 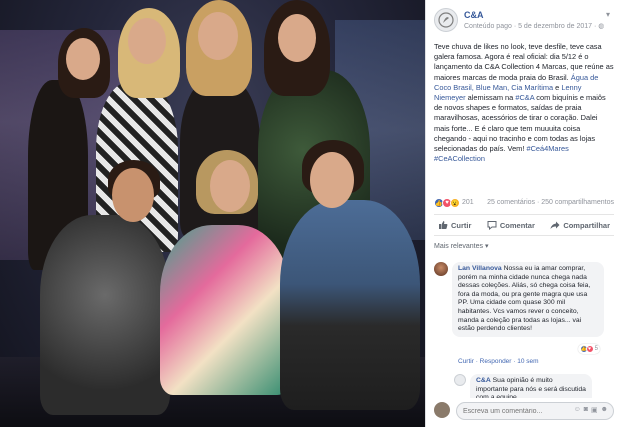 I want to click on share-label: Compartilhar, so click(x=586, y=225).